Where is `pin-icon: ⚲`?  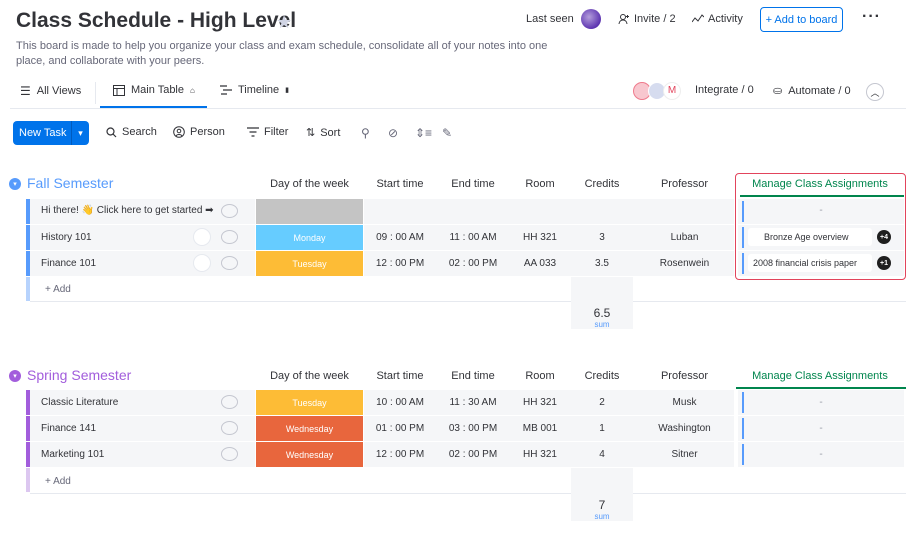
pin-icon: ⚲ is located at coordinates (365, 133).